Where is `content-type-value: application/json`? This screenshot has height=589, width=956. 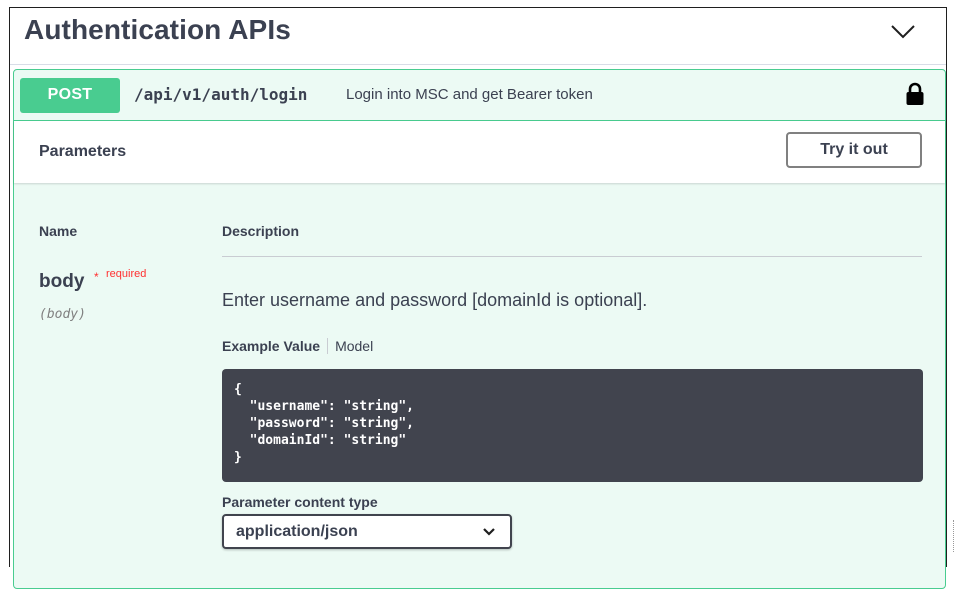 content-type-value: application/json is located at coordinates (297, 531).